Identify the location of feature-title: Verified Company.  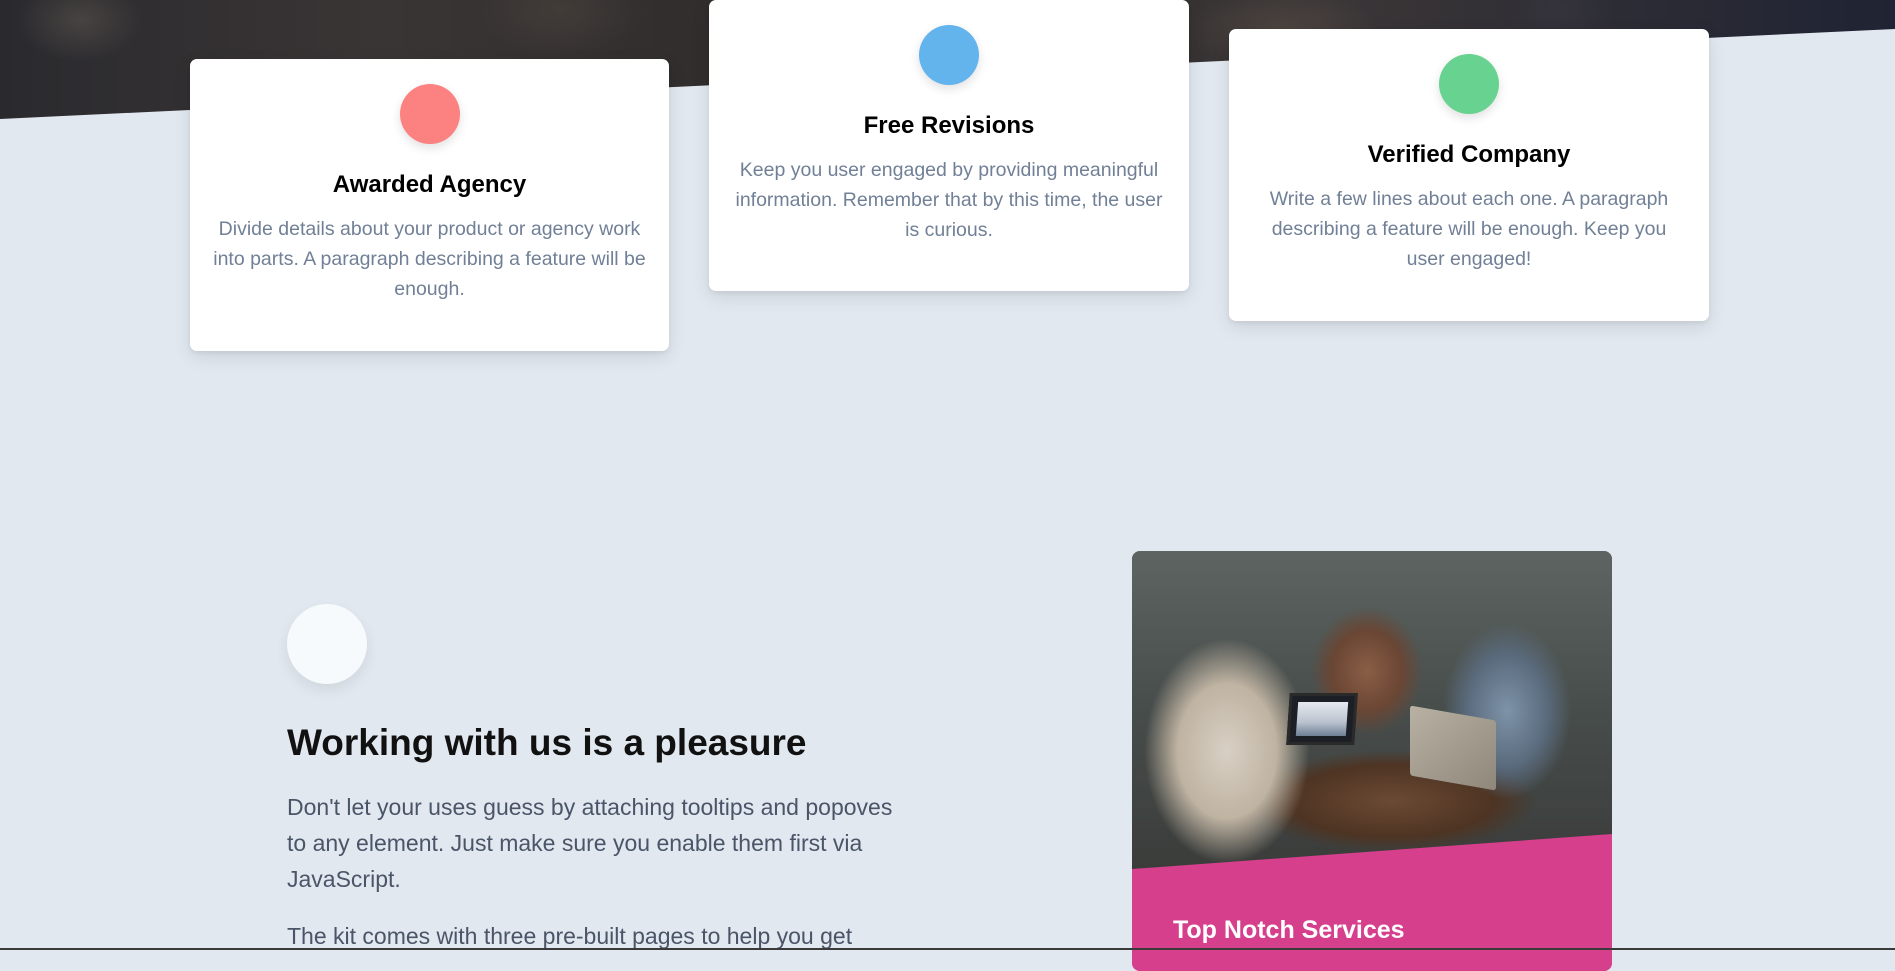
(1469, 154).